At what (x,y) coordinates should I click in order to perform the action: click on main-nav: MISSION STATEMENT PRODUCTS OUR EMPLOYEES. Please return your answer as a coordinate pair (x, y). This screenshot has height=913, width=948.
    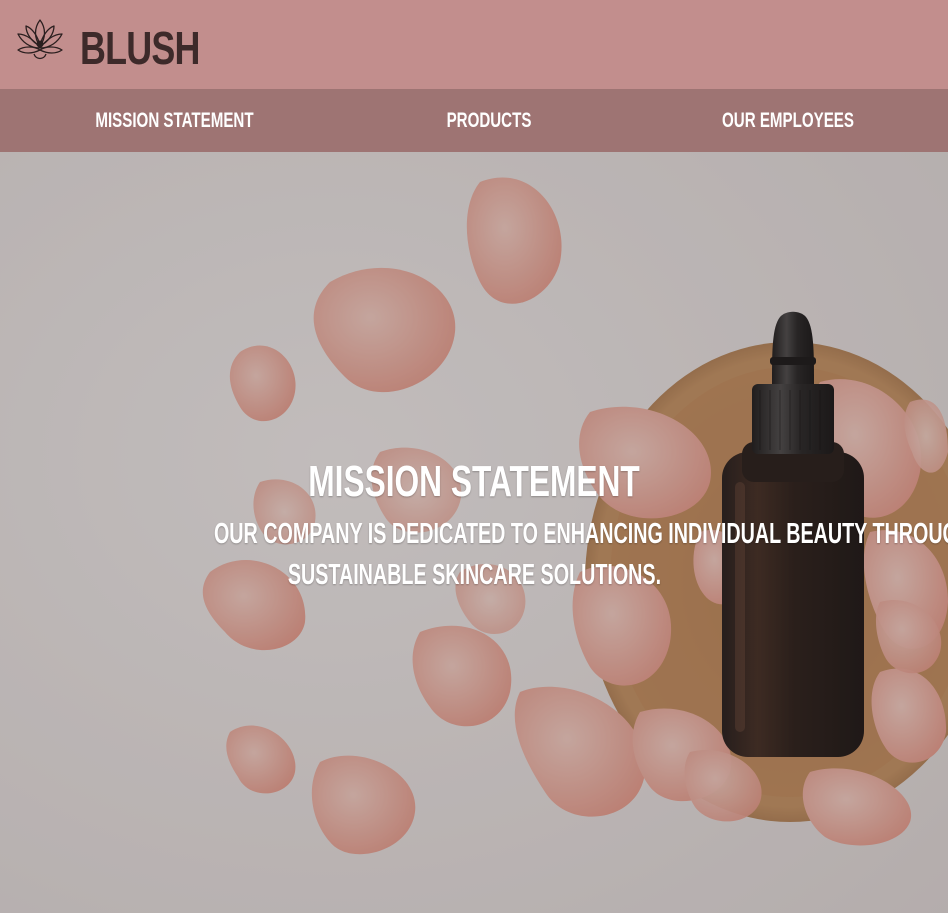
    Looking at the image, I should click on (474, 120).